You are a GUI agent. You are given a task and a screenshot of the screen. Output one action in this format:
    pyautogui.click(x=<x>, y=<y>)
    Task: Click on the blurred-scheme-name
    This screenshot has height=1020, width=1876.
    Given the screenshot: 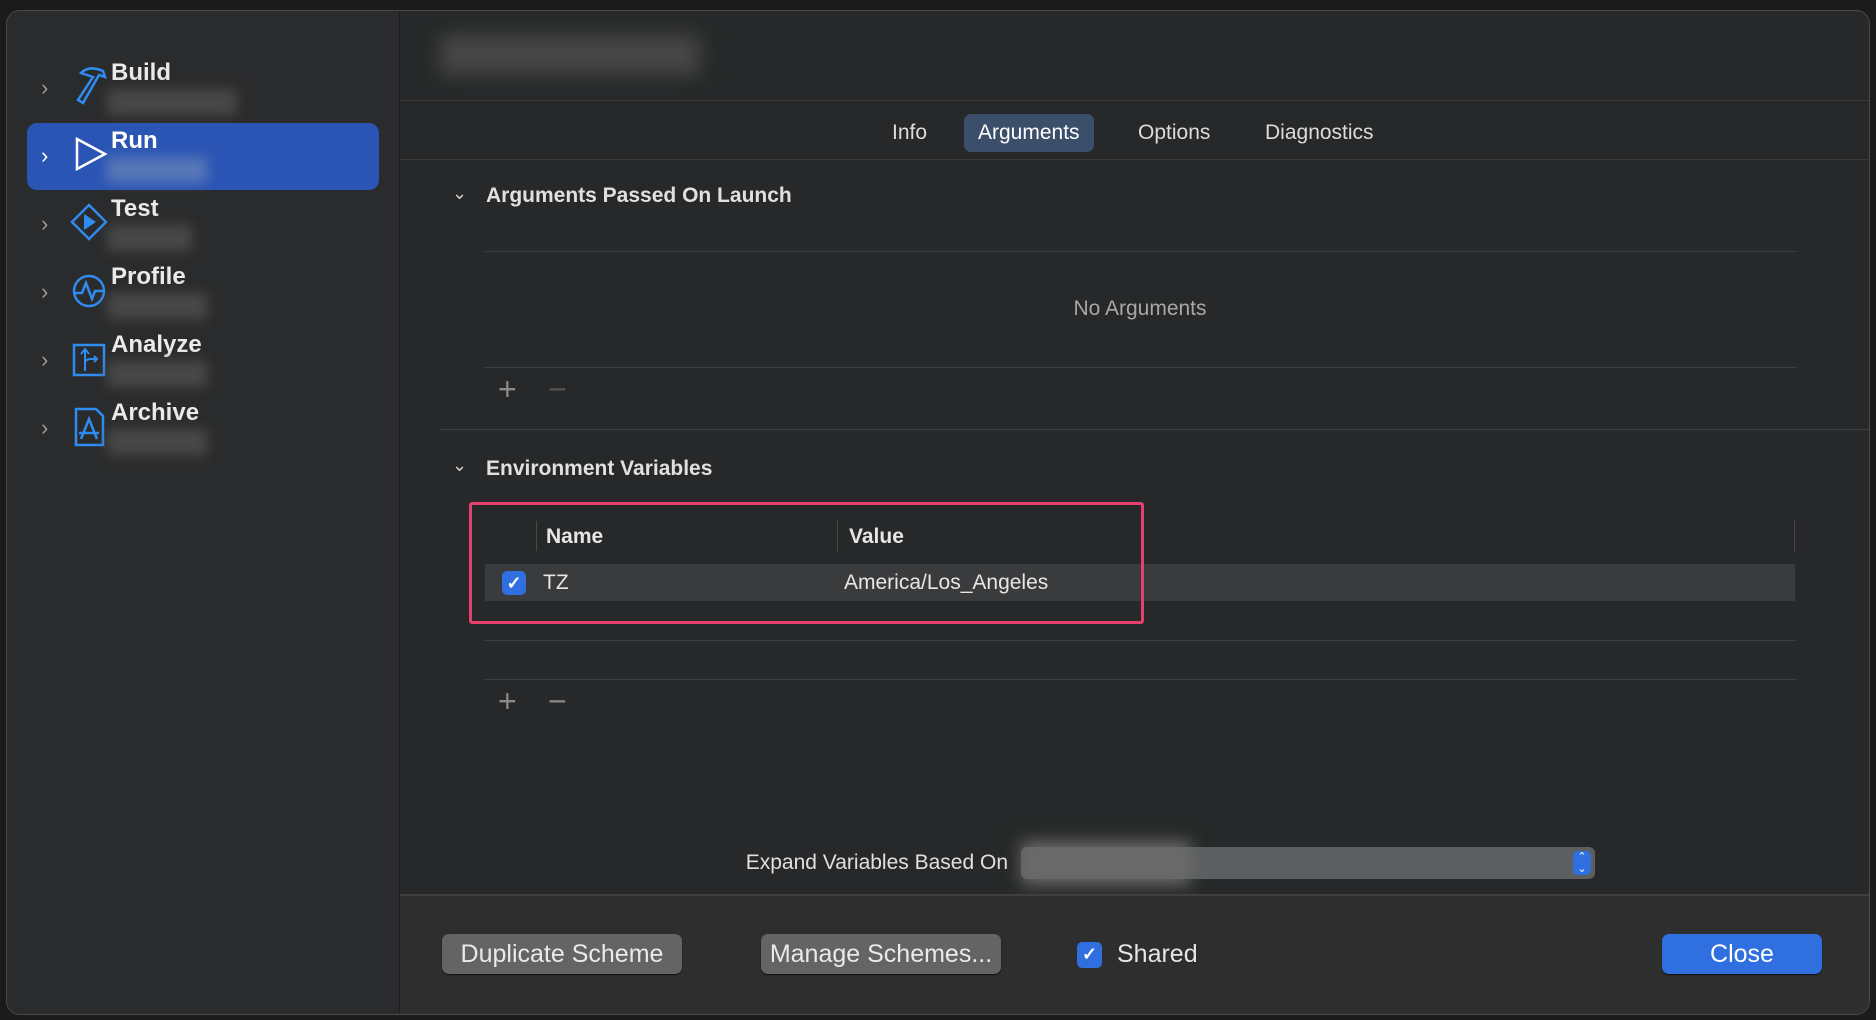 What is the action you would take?
    pyautogui.click(x=570, y=55)
    